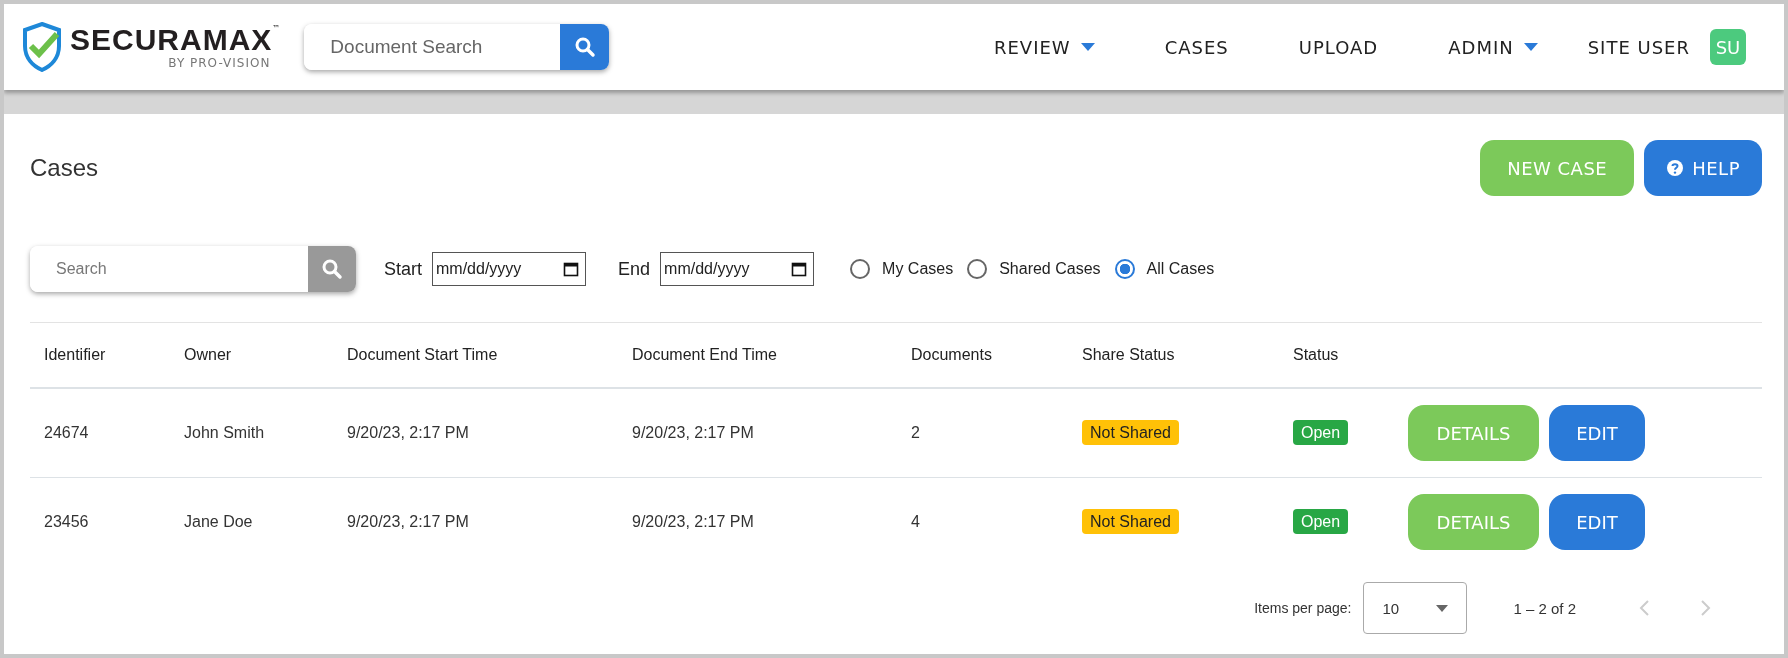 The image size is (1788, 658). What do you see at coordinates (219, 63) in the screenshot?
I see `logo-tagline: BY PRO-VISION` at bounding box center [219, 63].